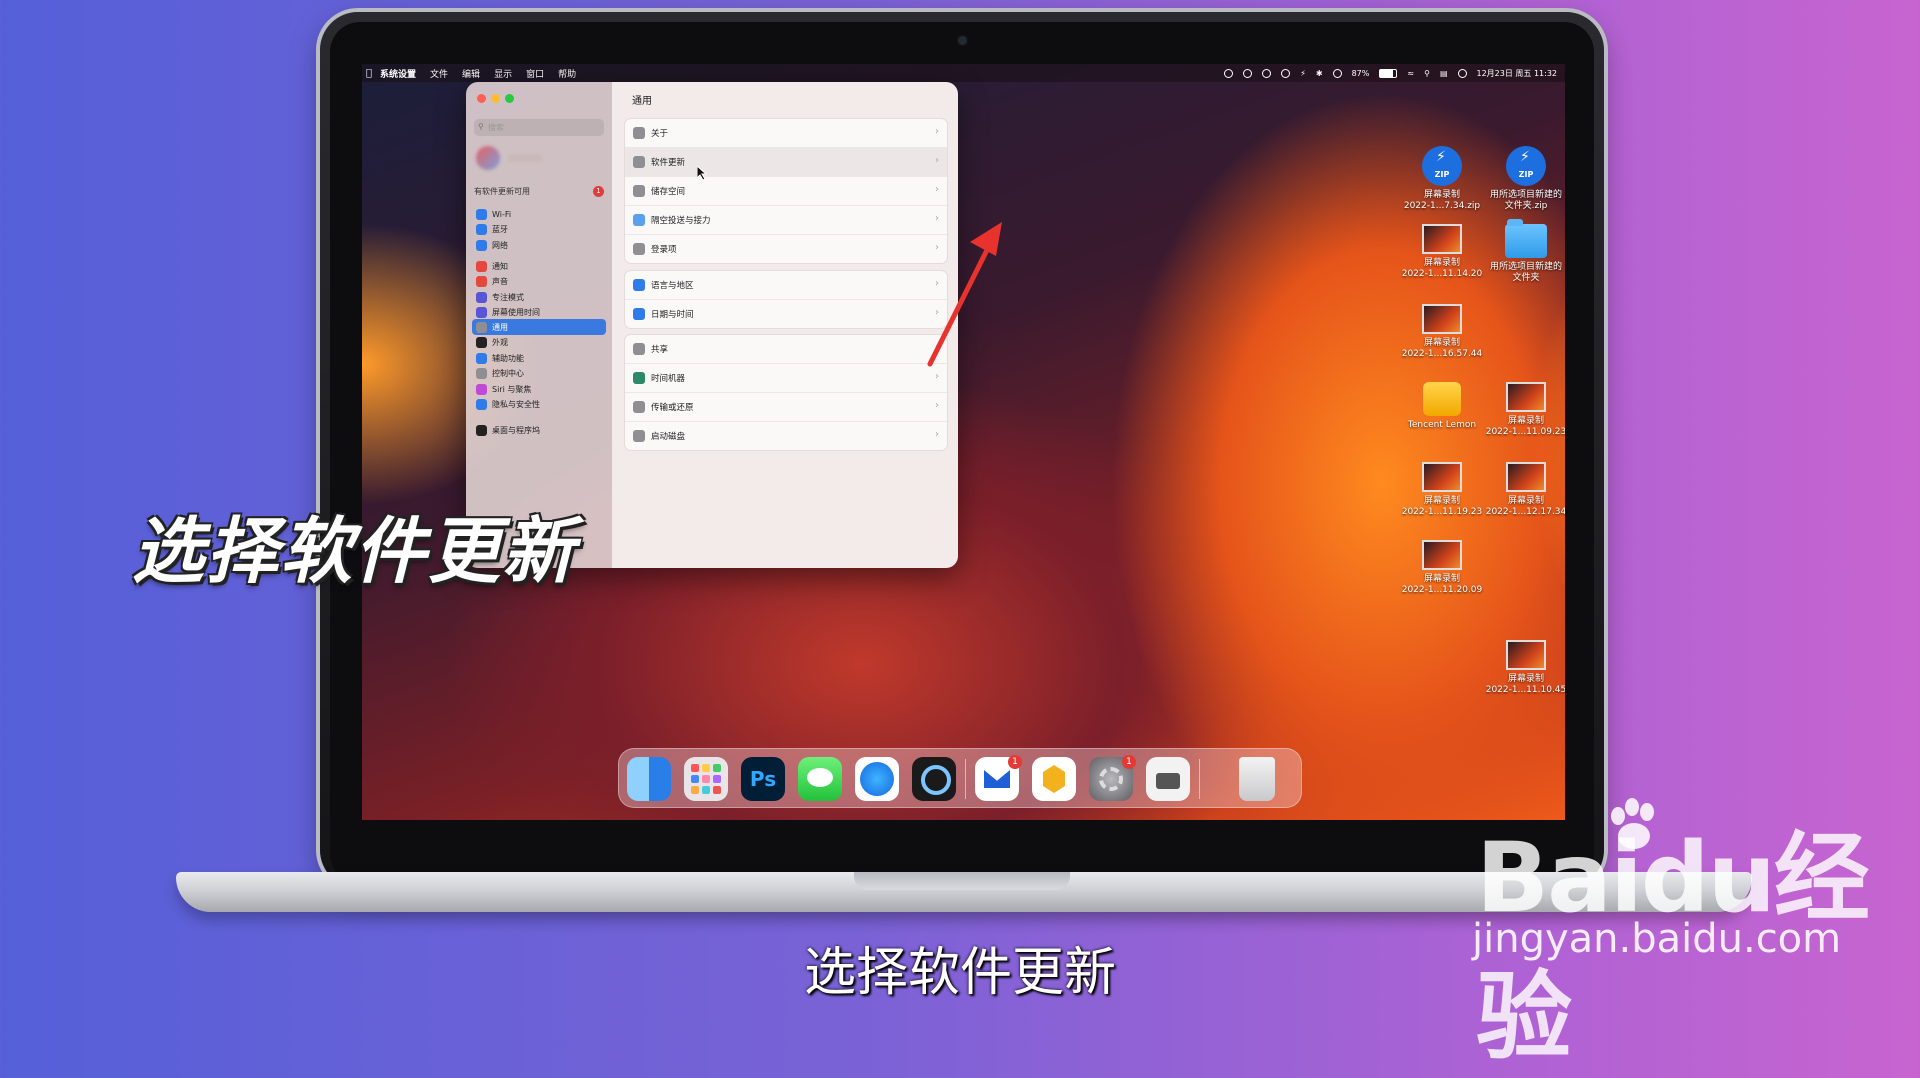 This screenshot has width=1920, height=1078. Describe the element at coordinates (1442, 252) in the screenshot. I see `desktop-file-video: 屏幕录制 2022-1...11.14.20` at that location.